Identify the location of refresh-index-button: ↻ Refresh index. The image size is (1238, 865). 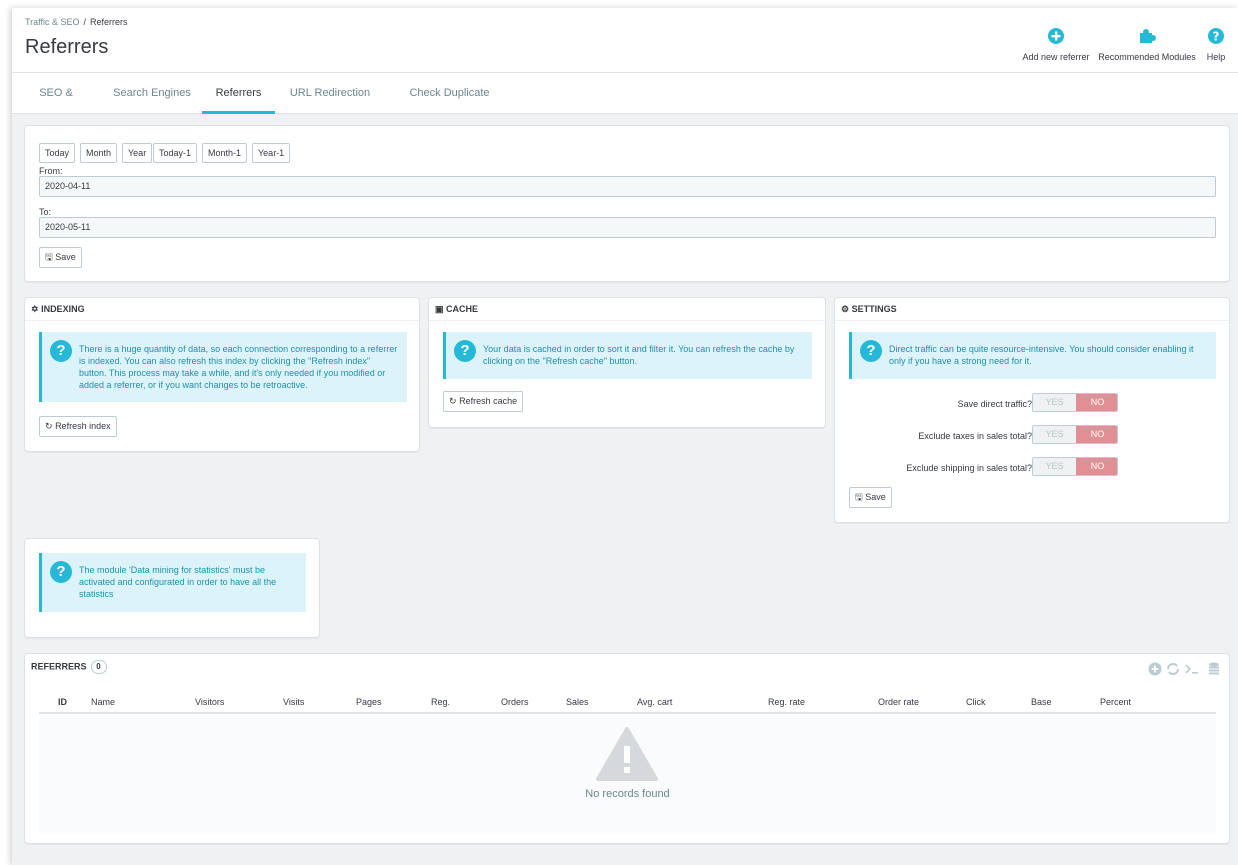
(78, 426).